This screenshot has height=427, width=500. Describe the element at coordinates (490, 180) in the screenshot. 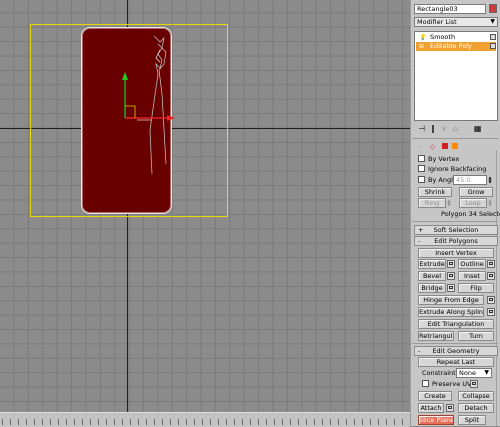

I see `angle-spinner: ▲ ▼` at that location.